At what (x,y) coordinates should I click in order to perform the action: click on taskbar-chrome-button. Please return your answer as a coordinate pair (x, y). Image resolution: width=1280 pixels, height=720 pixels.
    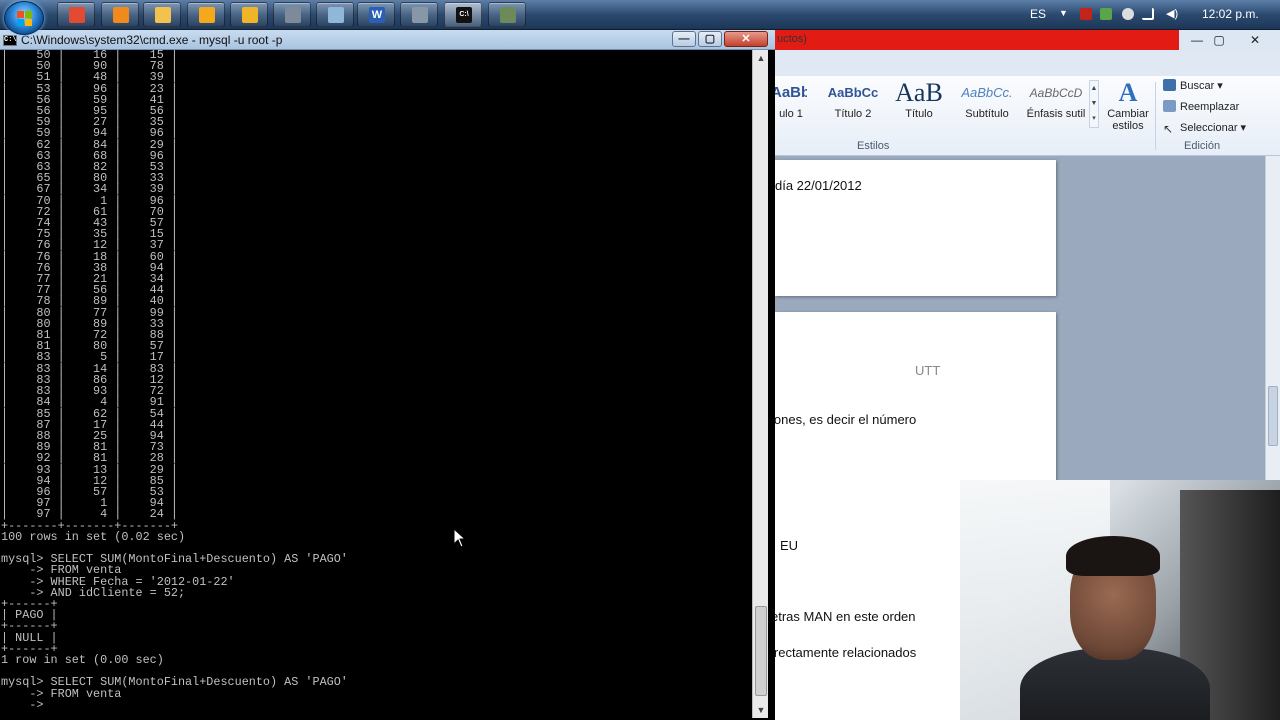
    Looking at the image, I should click on (76, 14).